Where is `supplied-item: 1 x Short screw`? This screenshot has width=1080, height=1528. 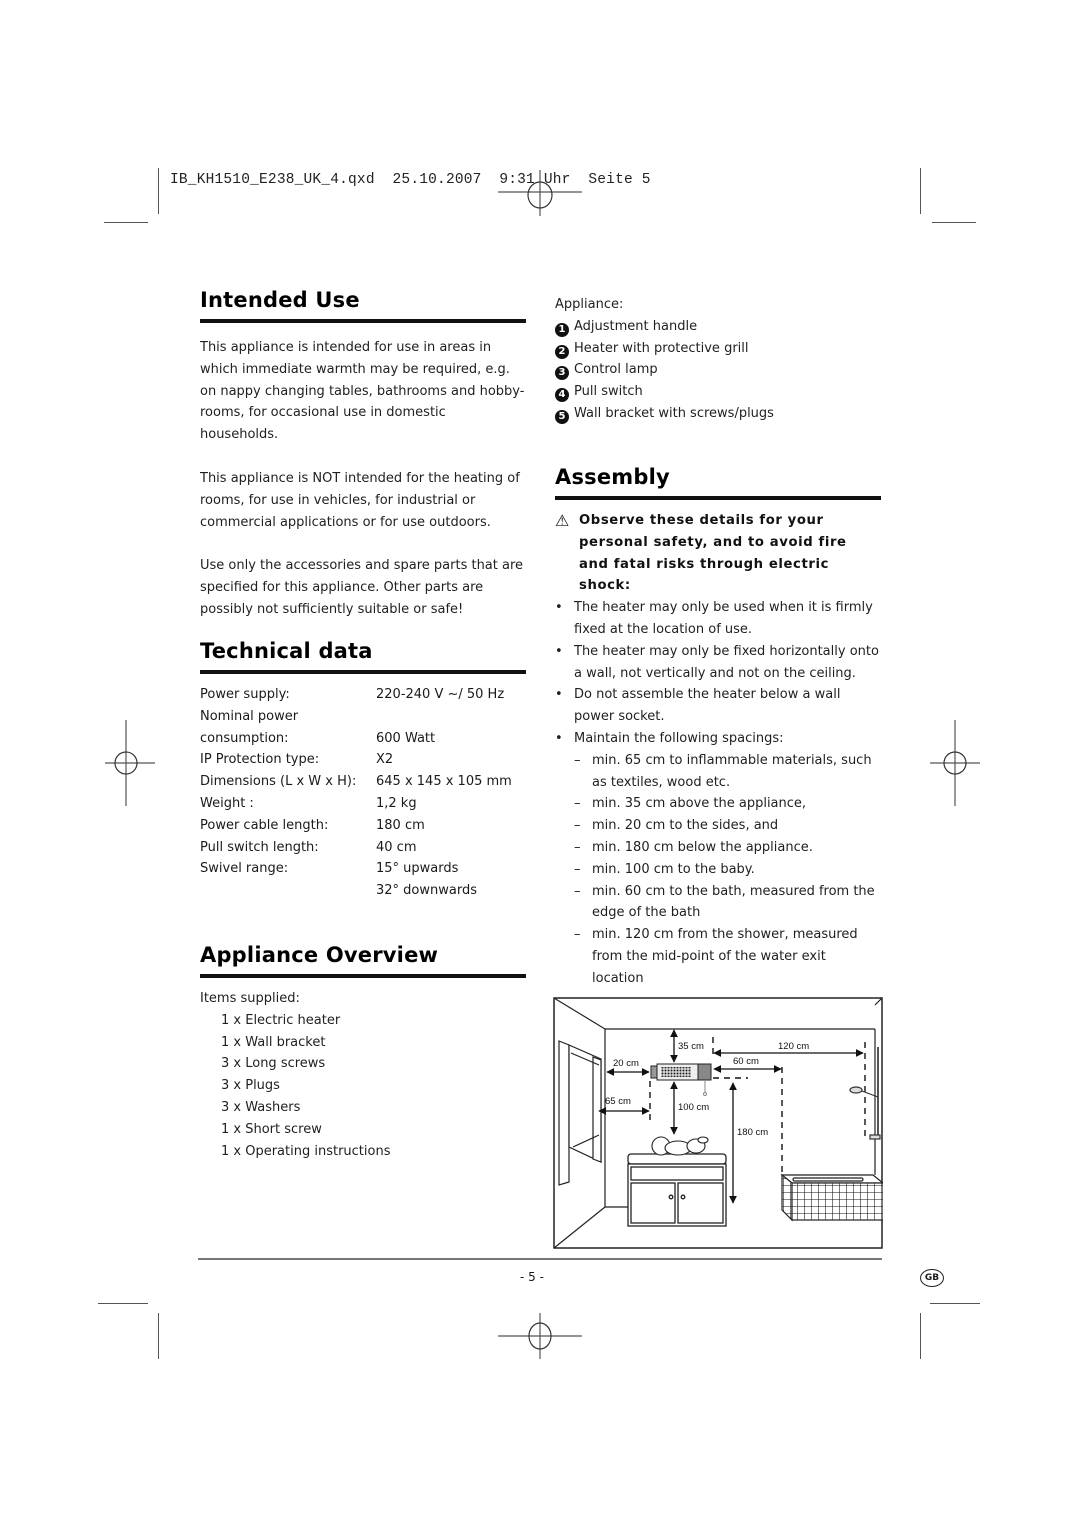 supplied-item: 1 x Short screw is located at coordinates (271, 1129).